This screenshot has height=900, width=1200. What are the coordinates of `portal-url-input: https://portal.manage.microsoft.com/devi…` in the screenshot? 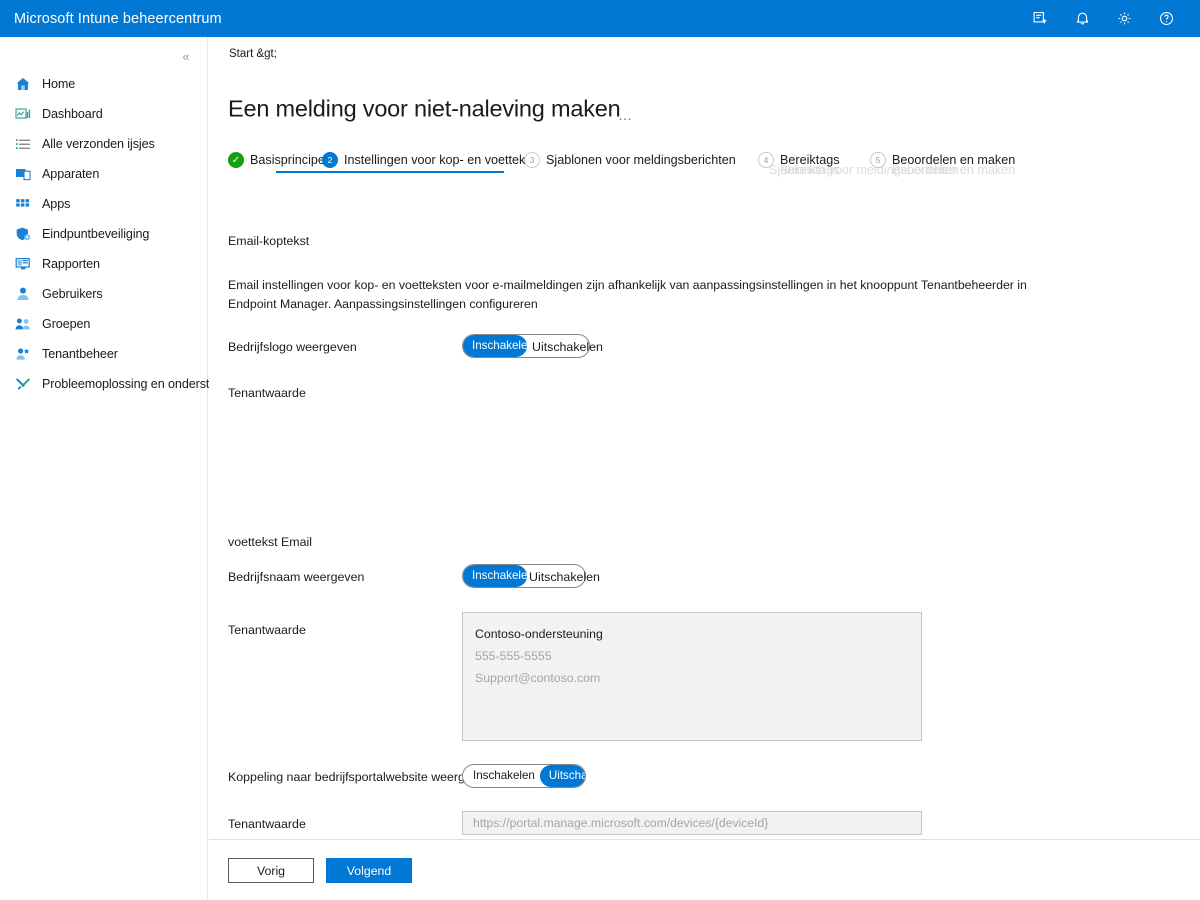 It's located at (692, 823).